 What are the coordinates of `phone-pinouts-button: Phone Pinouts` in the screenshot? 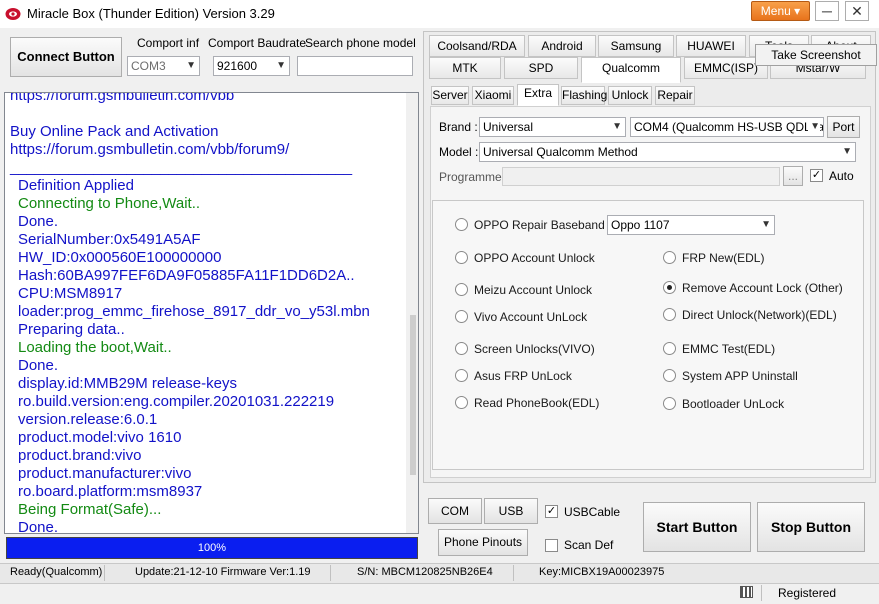 It's located at (483, 542).